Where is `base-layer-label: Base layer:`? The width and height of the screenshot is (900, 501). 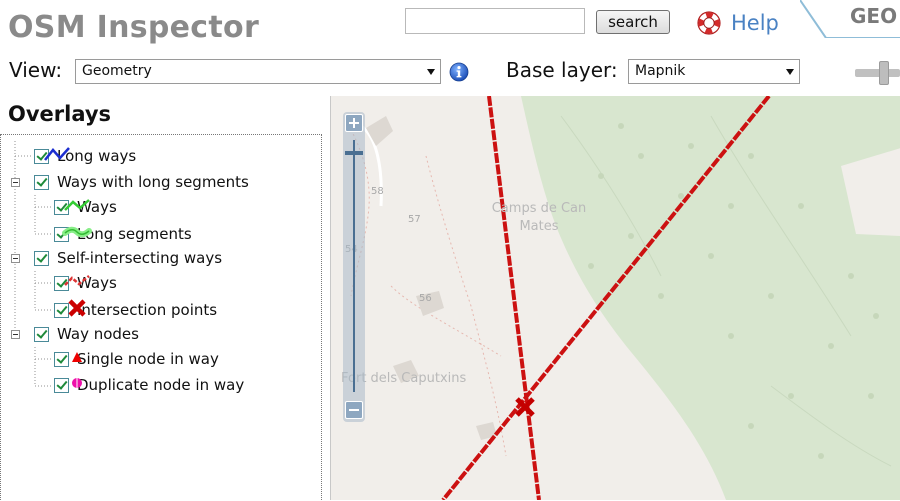
base-layer-label: Base layer: is located at coordinates (562, 70).